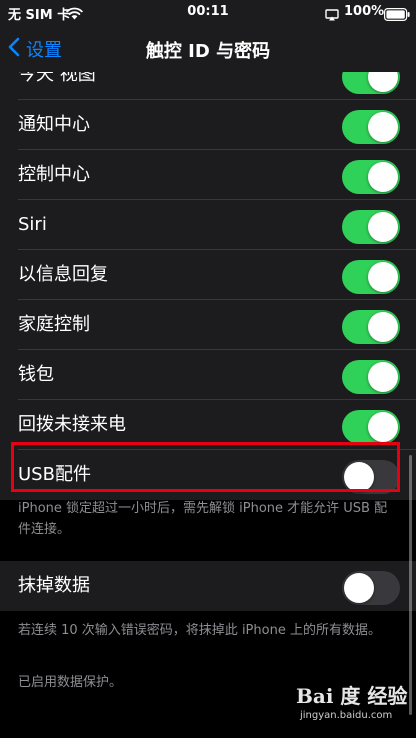 The width and height of the screenshot is (416, 738). Describe the element at coordinates (54, 124) in the screenshot. I see `setting-label: 通知中心` at that location.